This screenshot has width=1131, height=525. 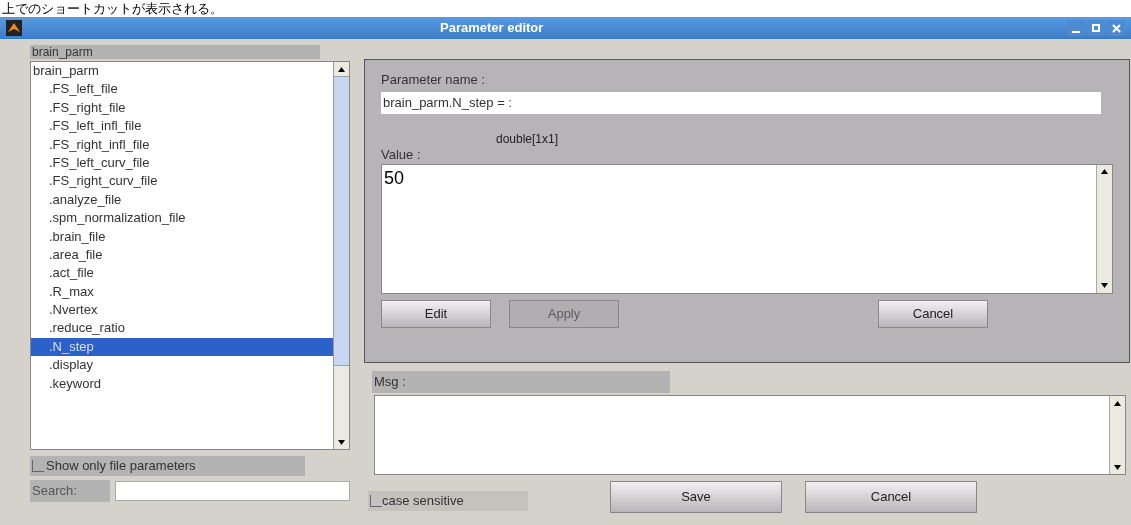 What do you see at coordinates (232, 491) in the screenshot?
I see `search-field` at bounding box center [232, 491].